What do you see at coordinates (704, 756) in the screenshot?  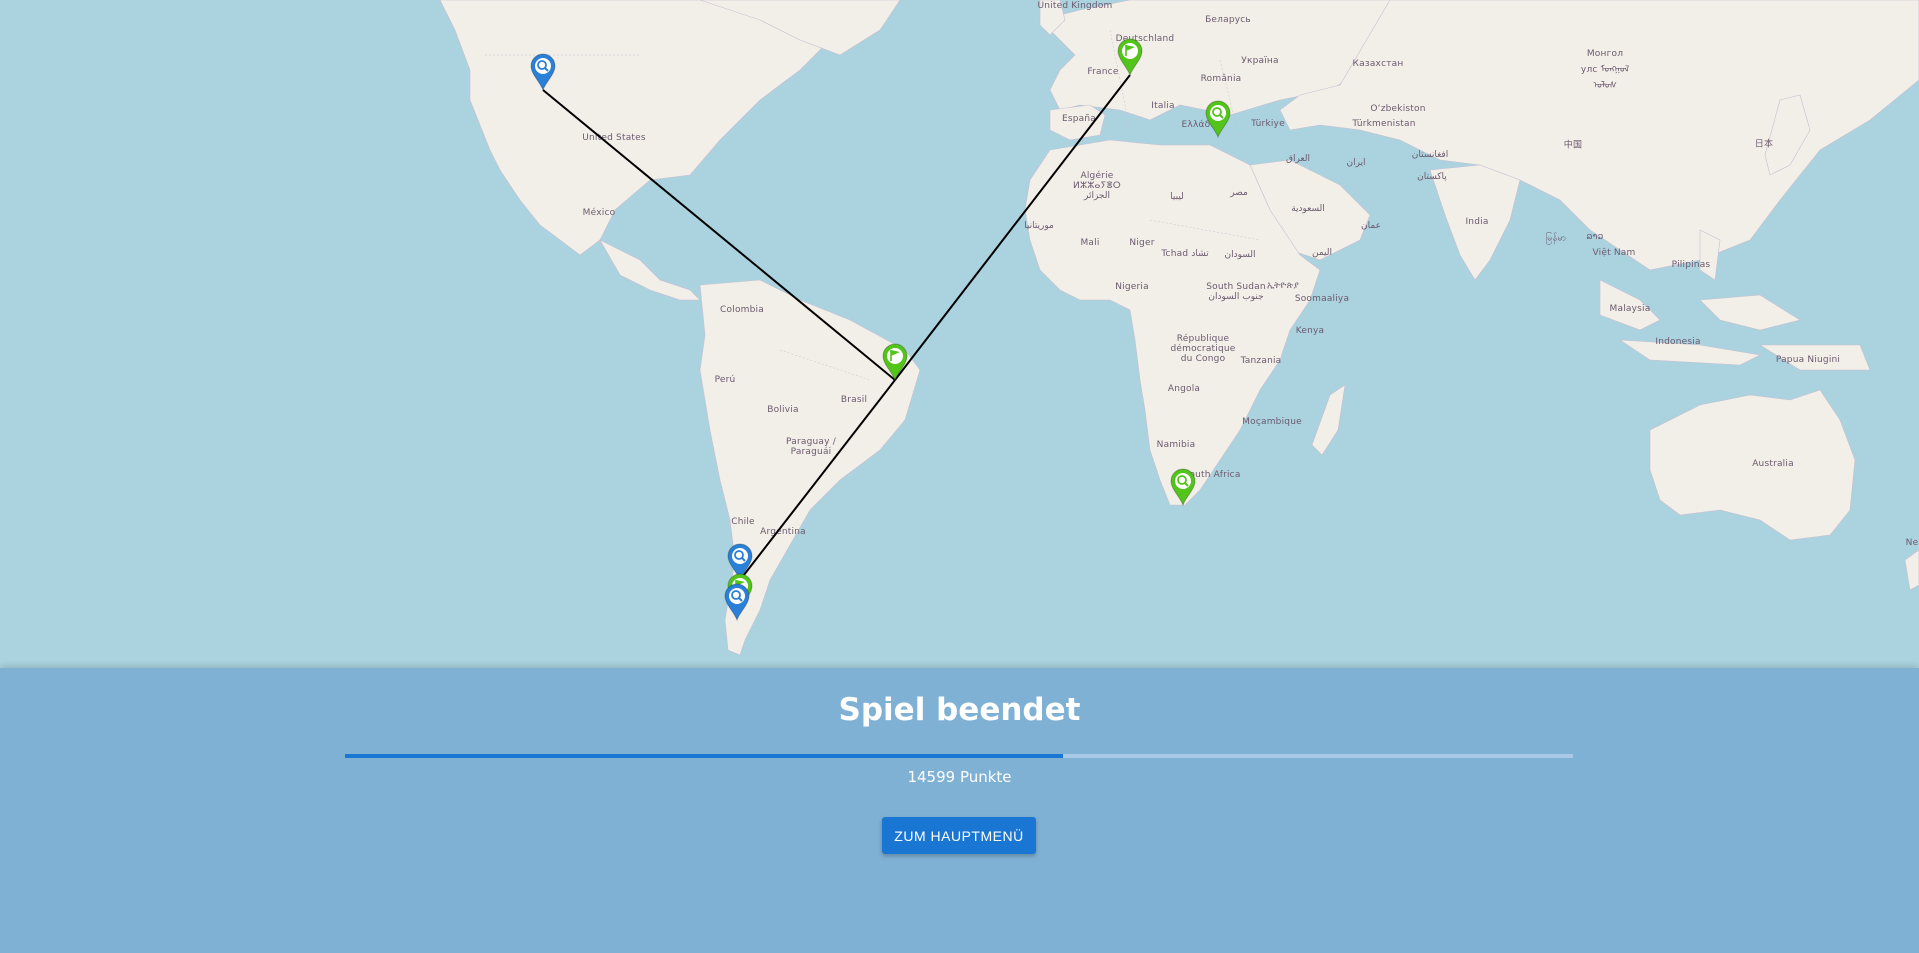 I see `score-progress-fill` at bounding box center [704, 756].